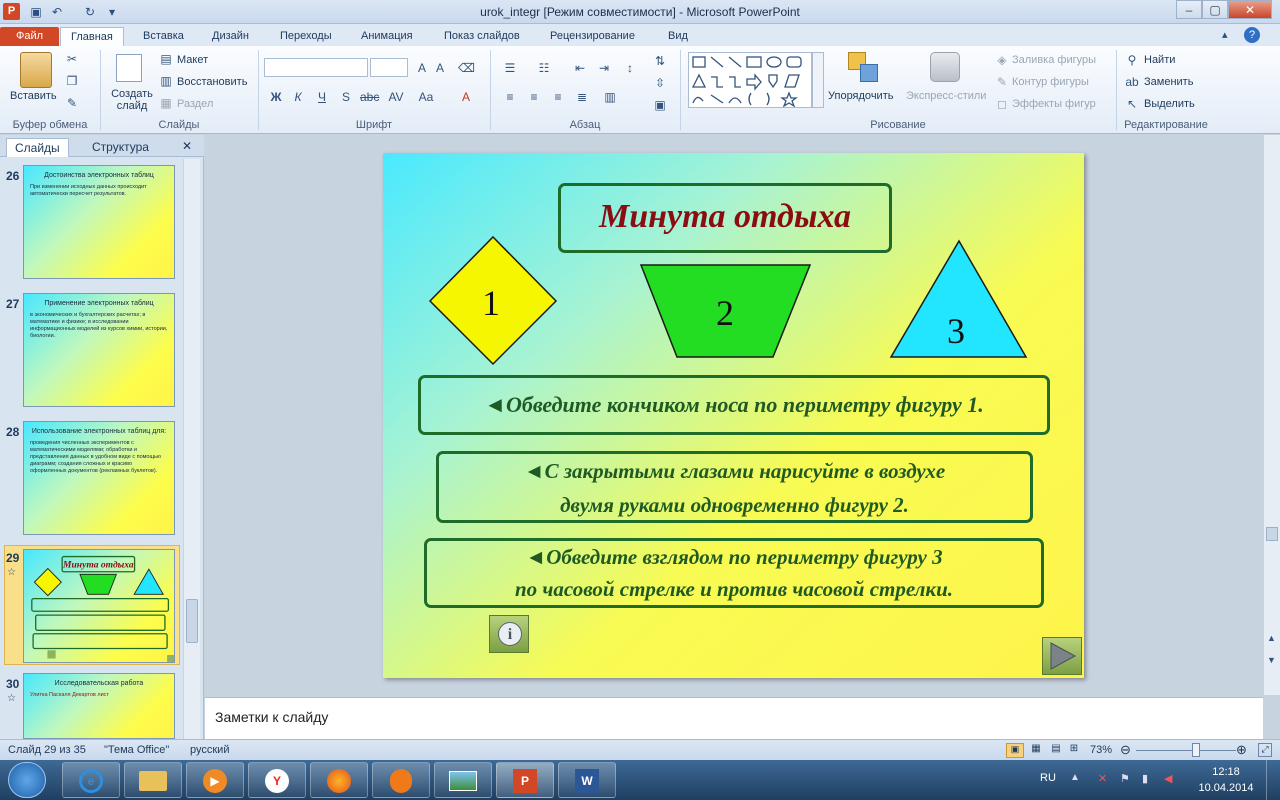 The image size is (1280, 800). I want to click on notes-pane: Заметки к слайду, so click(734, 718).